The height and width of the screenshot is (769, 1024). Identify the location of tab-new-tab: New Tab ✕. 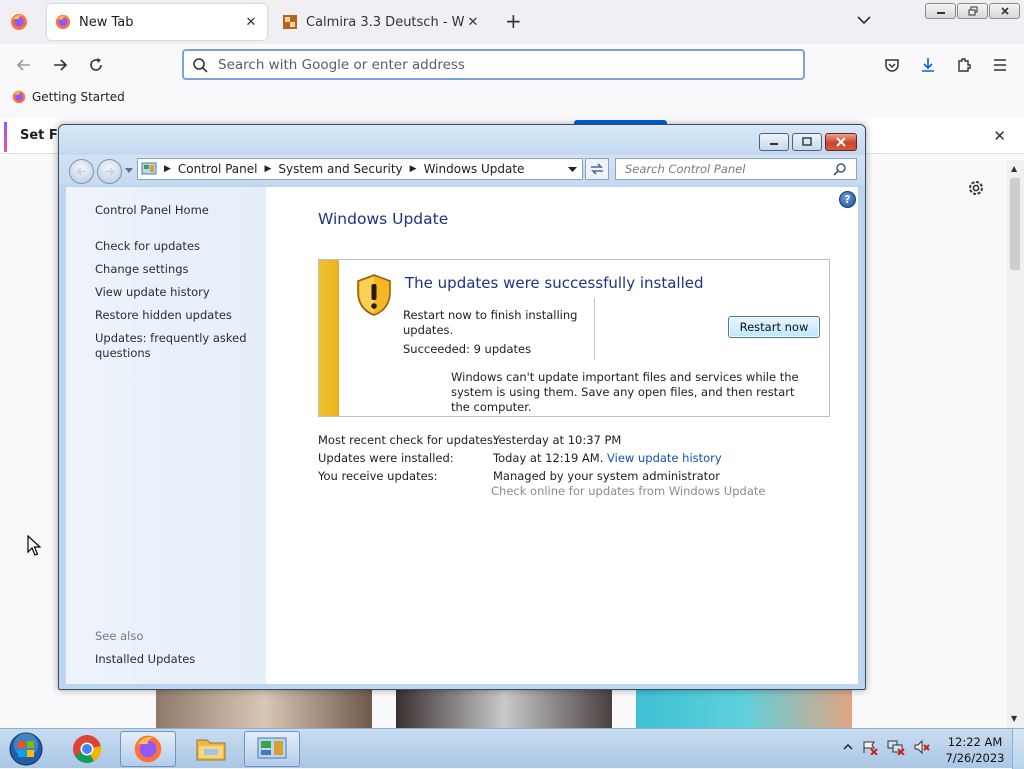
(157, 22).